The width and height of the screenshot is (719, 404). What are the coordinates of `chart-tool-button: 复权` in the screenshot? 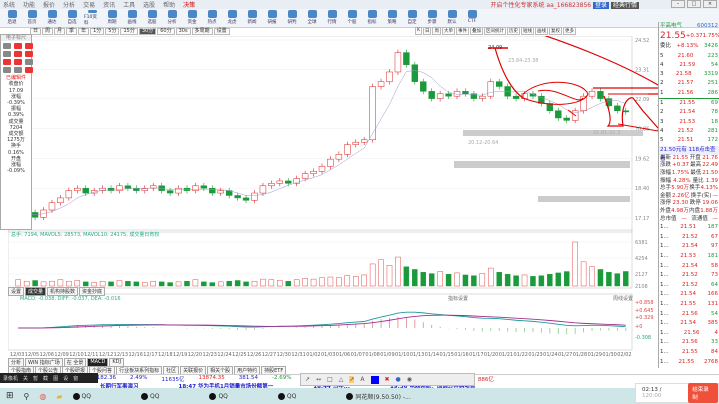 It's located at (555, 31).